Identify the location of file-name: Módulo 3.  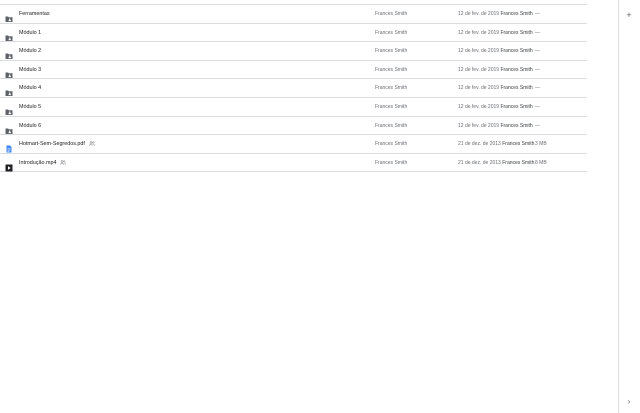
(30, 70).